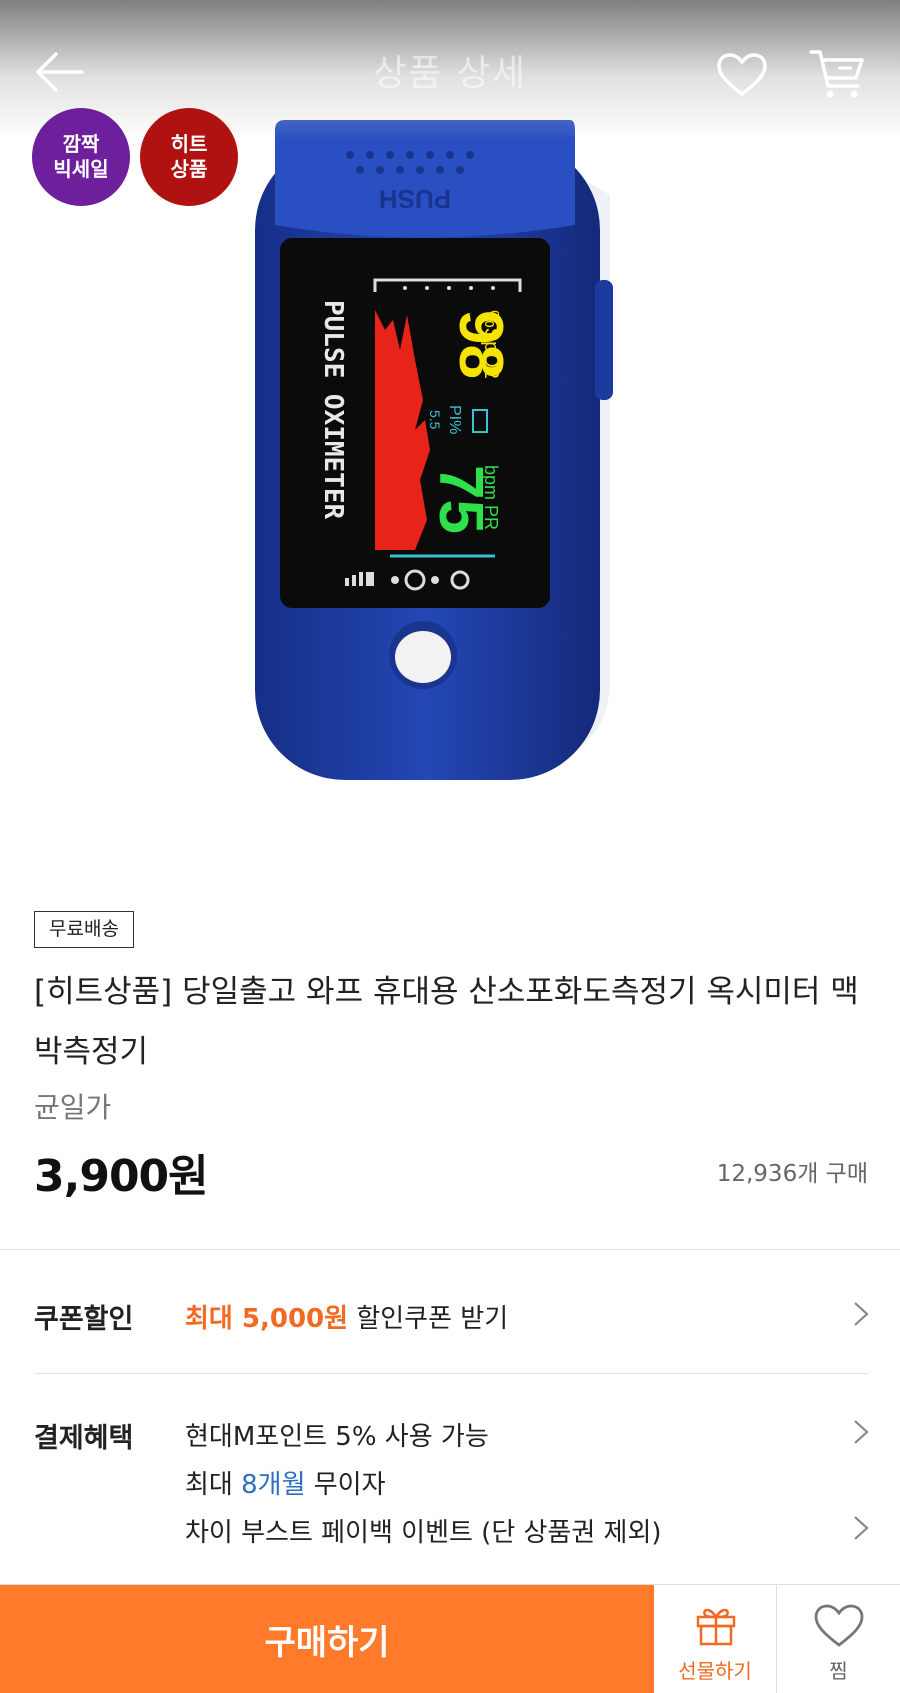 The height and width of the screenshot is (1693, 900). I want to click on gift-button: 선물하기, so click(715, 1639).